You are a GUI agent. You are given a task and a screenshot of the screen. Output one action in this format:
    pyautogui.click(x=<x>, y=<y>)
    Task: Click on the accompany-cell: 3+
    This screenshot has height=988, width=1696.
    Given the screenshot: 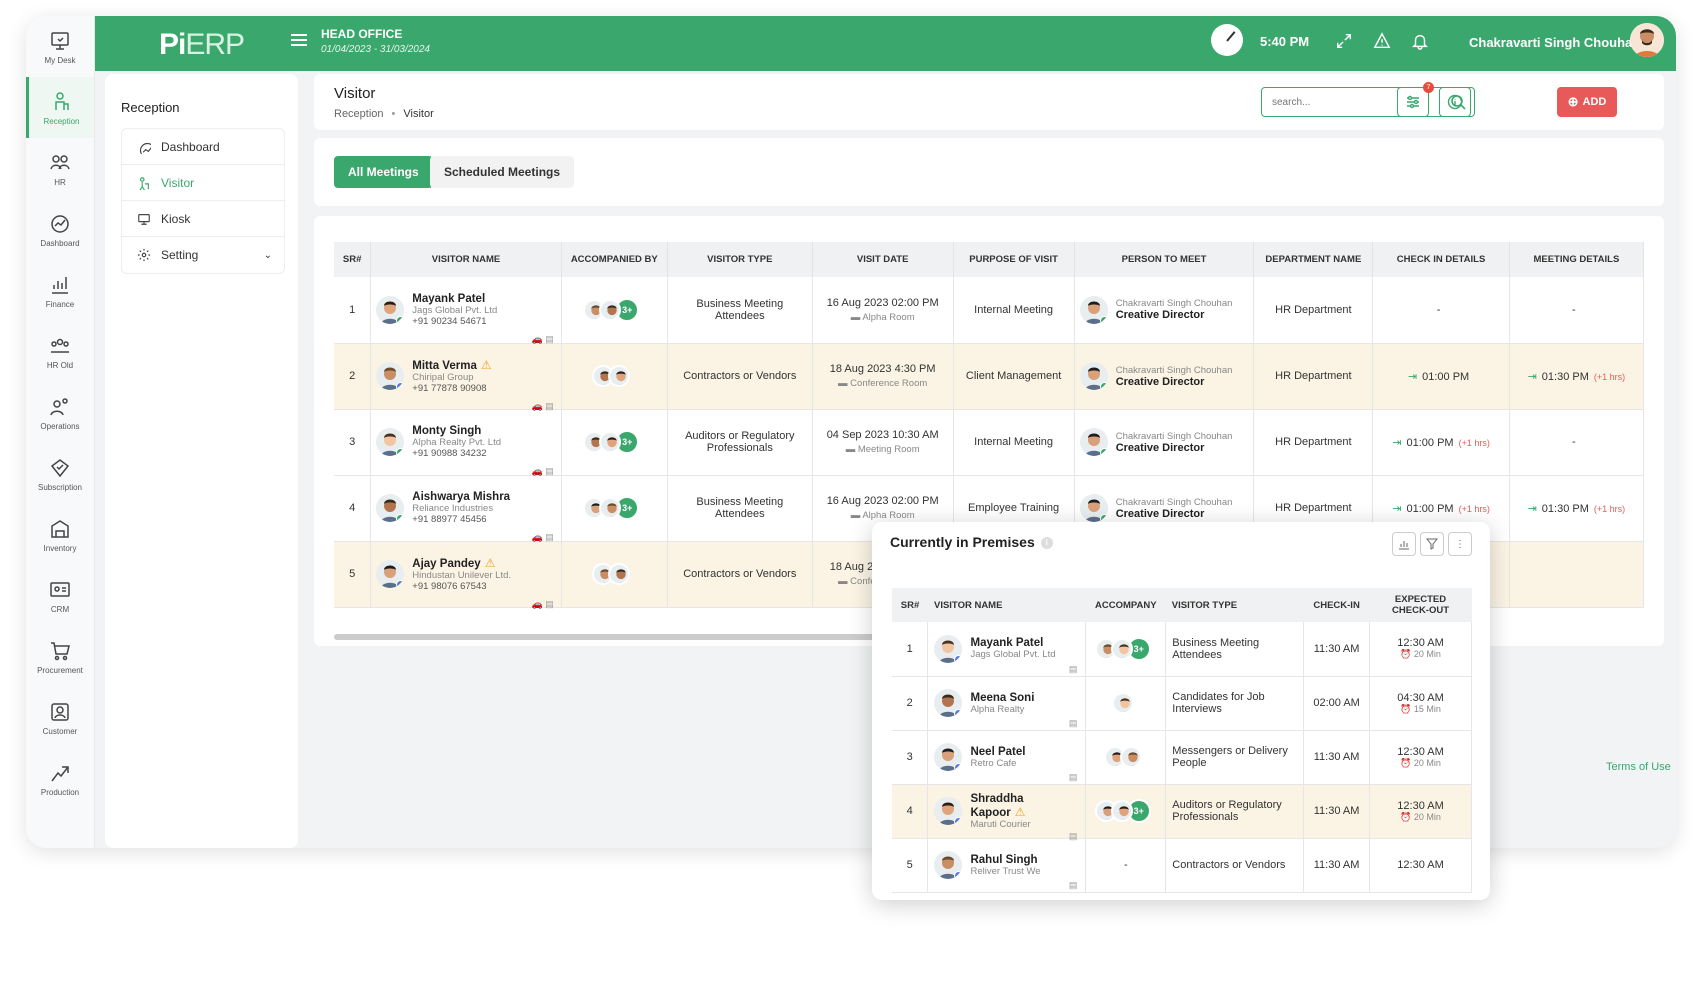 What is the action you would take?
    pyautogui.click(x=1126, y=811)
    